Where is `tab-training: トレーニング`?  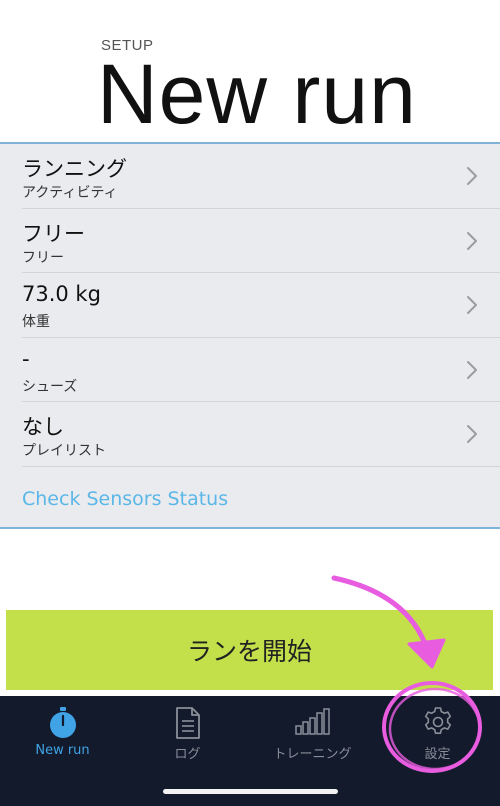
tab-training: トレーニング is located at coordinates (312, 736).